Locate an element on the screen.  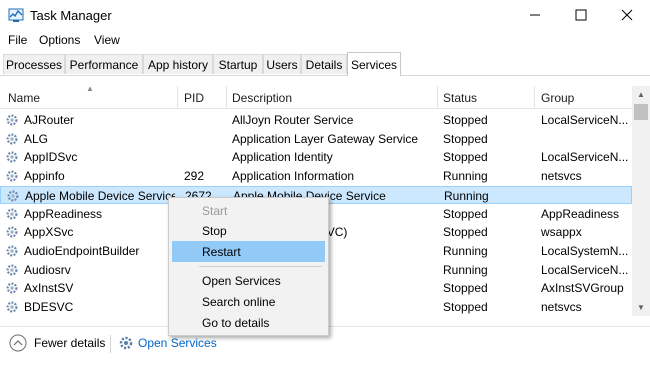
cell-name: AudioEndpointBuilder is located at coordinates (82, 250).